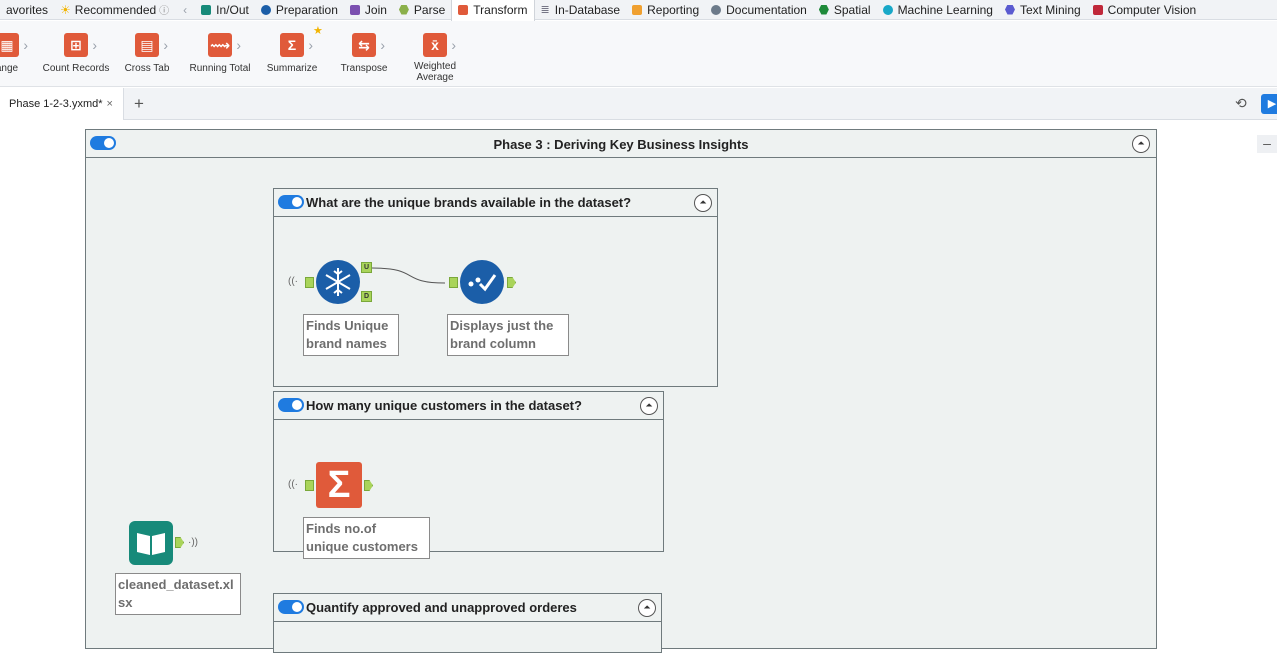 The image size is (1277, 653). What do you see at coordinates (945, 9) in the screenshot?
I see `category-ml-label: Machine Learning` at bounding box center [945, 9].